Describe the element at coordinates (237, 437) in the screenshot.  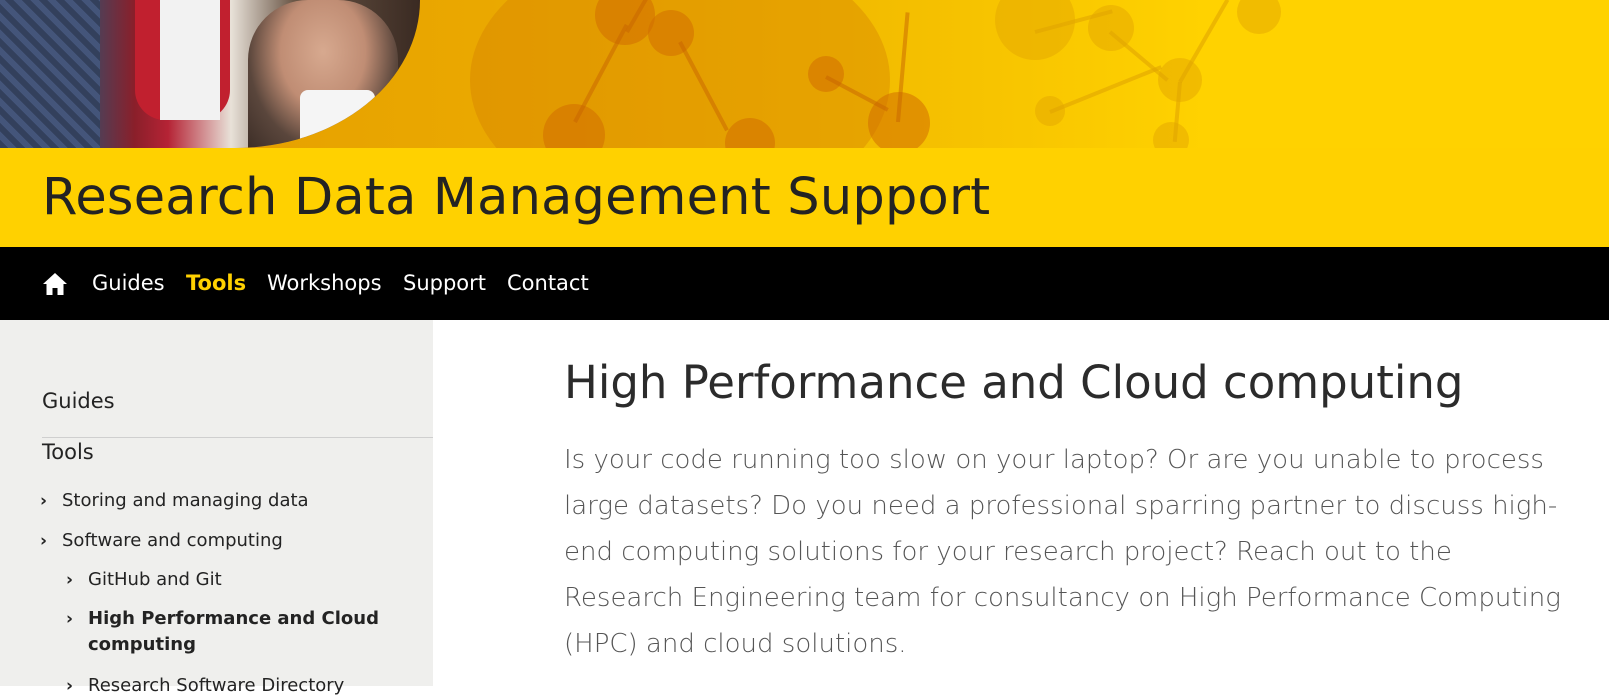
I see `sidebar-divider` at that location.